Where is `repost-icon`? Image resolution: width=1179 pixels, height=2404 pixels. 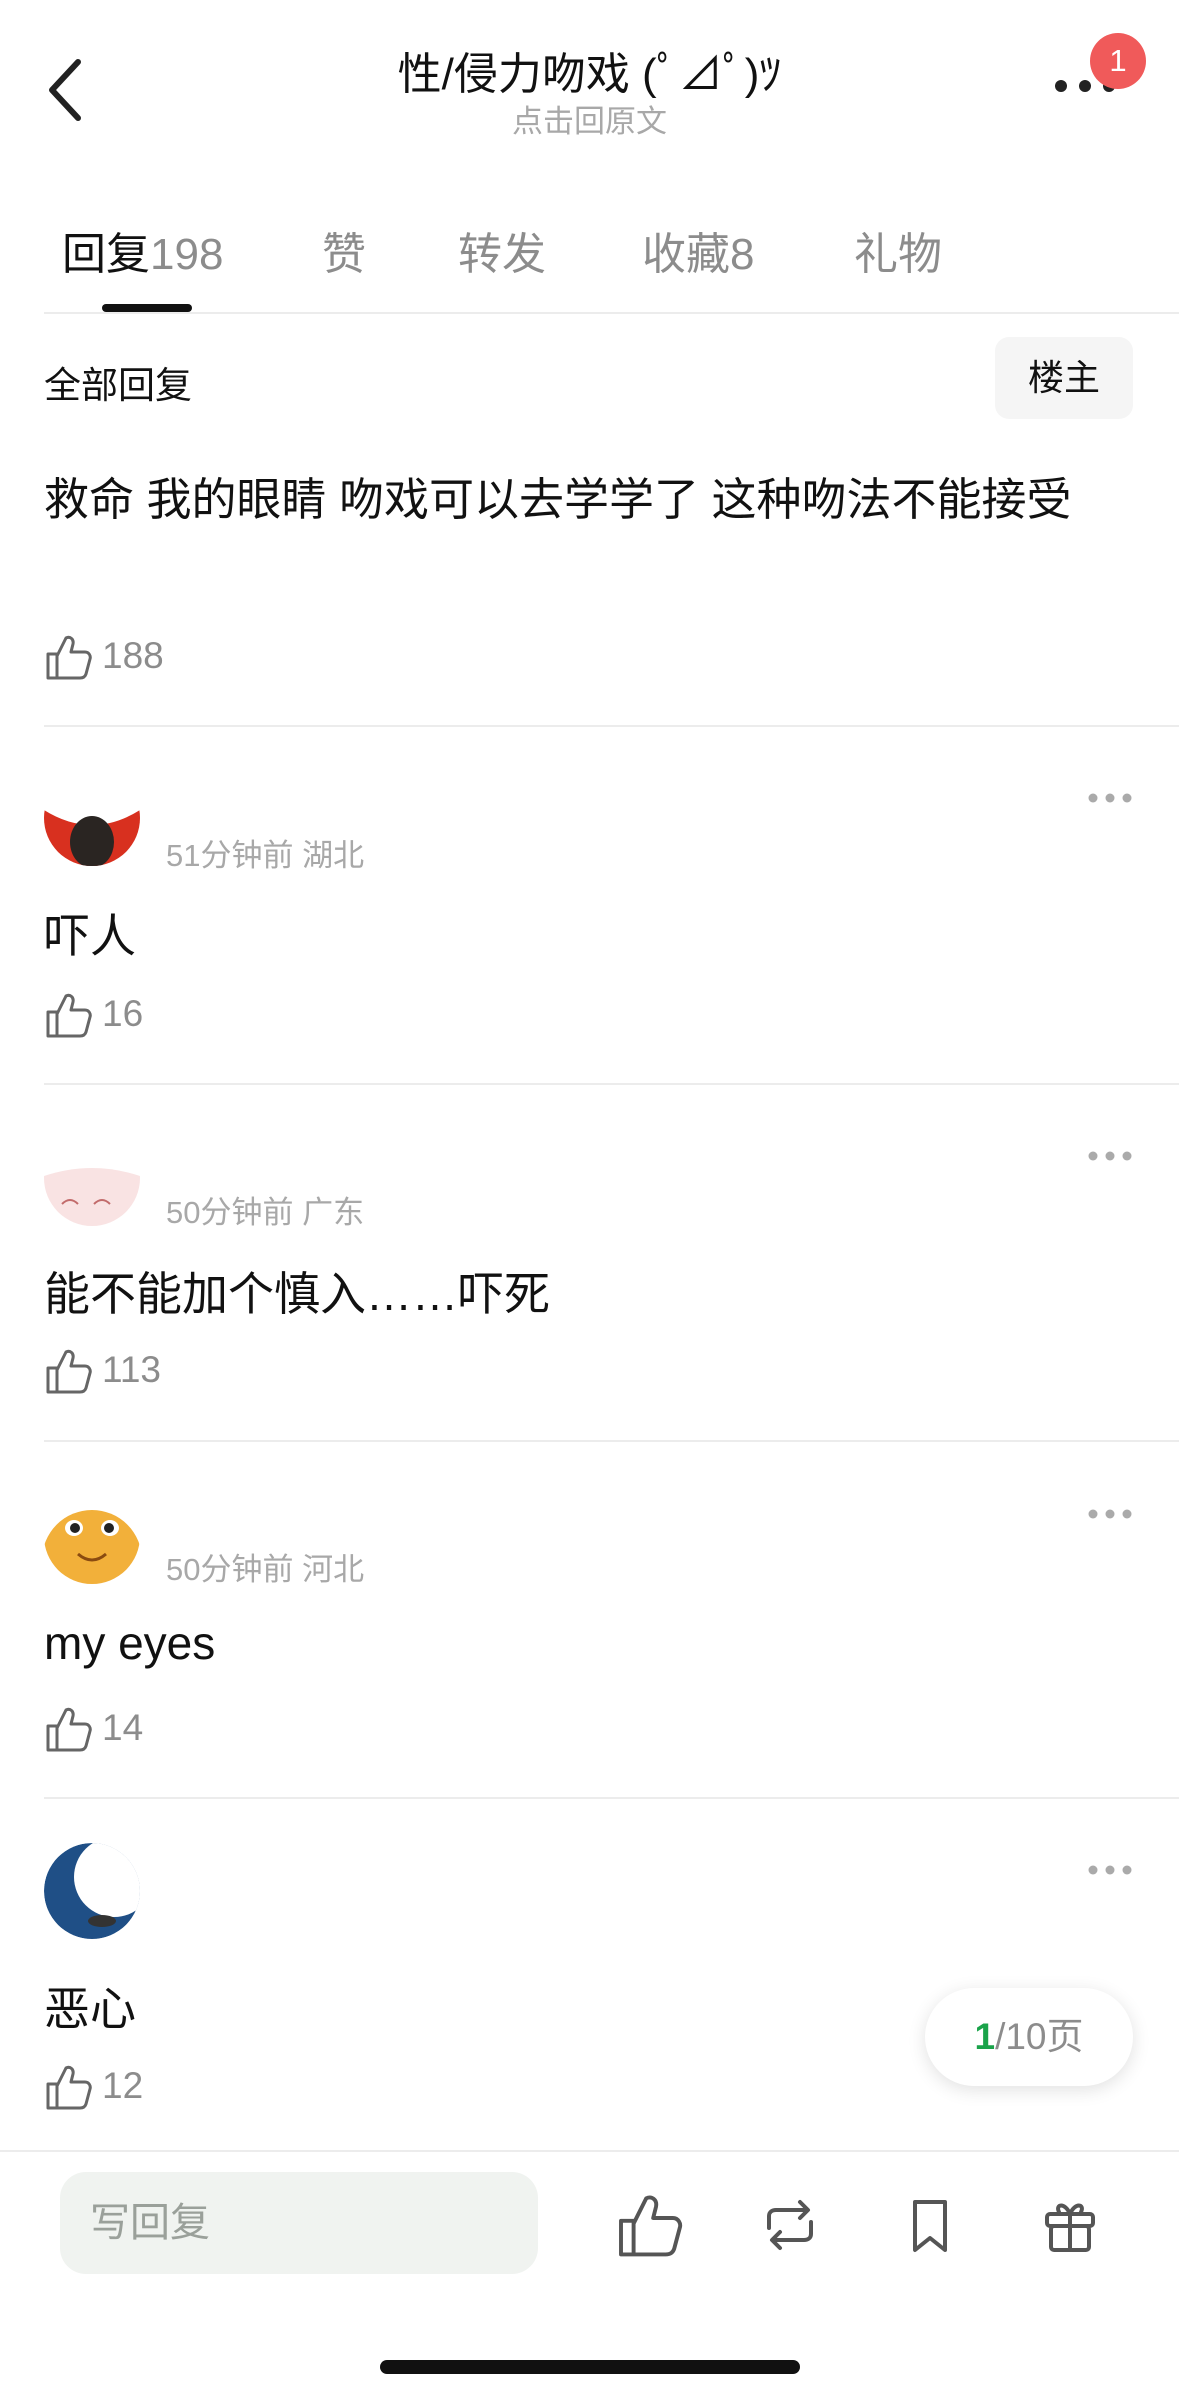
repost-icon is located at coordinates (790, 2225).